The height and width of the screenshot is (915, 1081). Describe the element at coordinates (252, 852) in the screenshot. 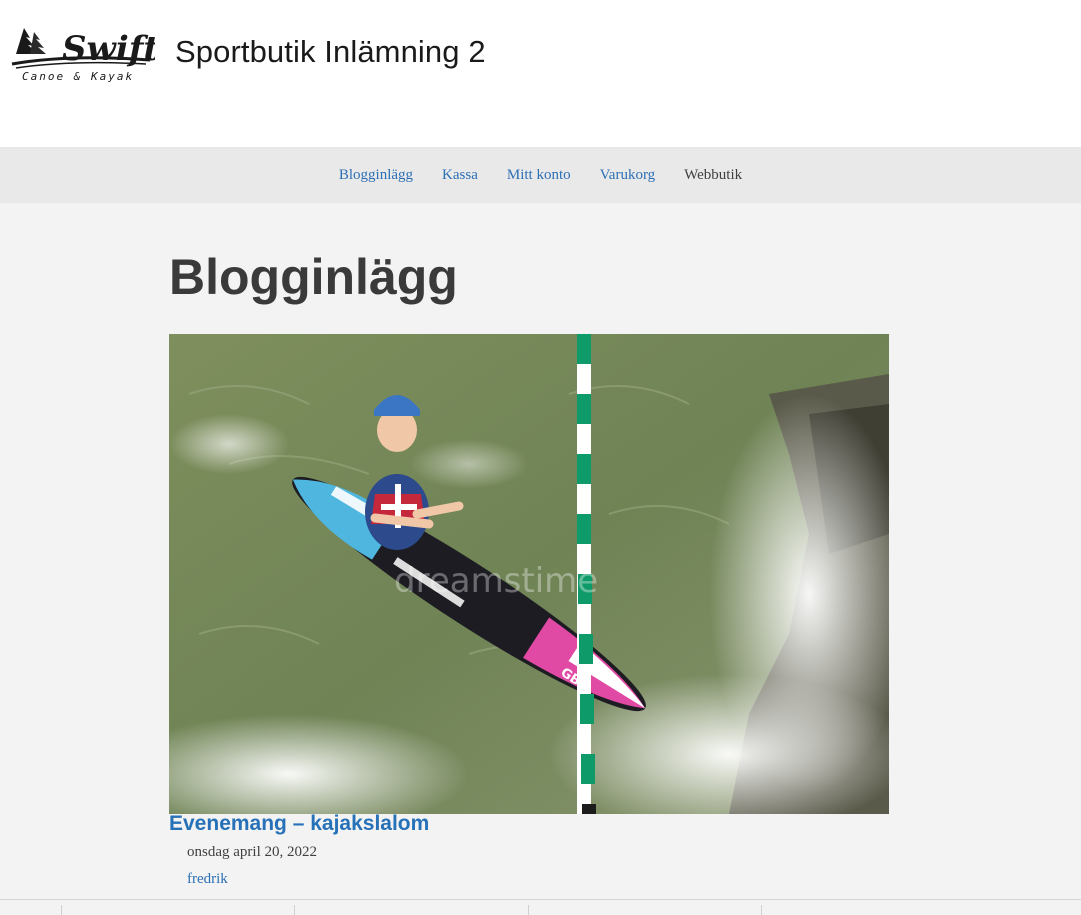

I see `post-date: onsdag april 20, 2022` at that location.